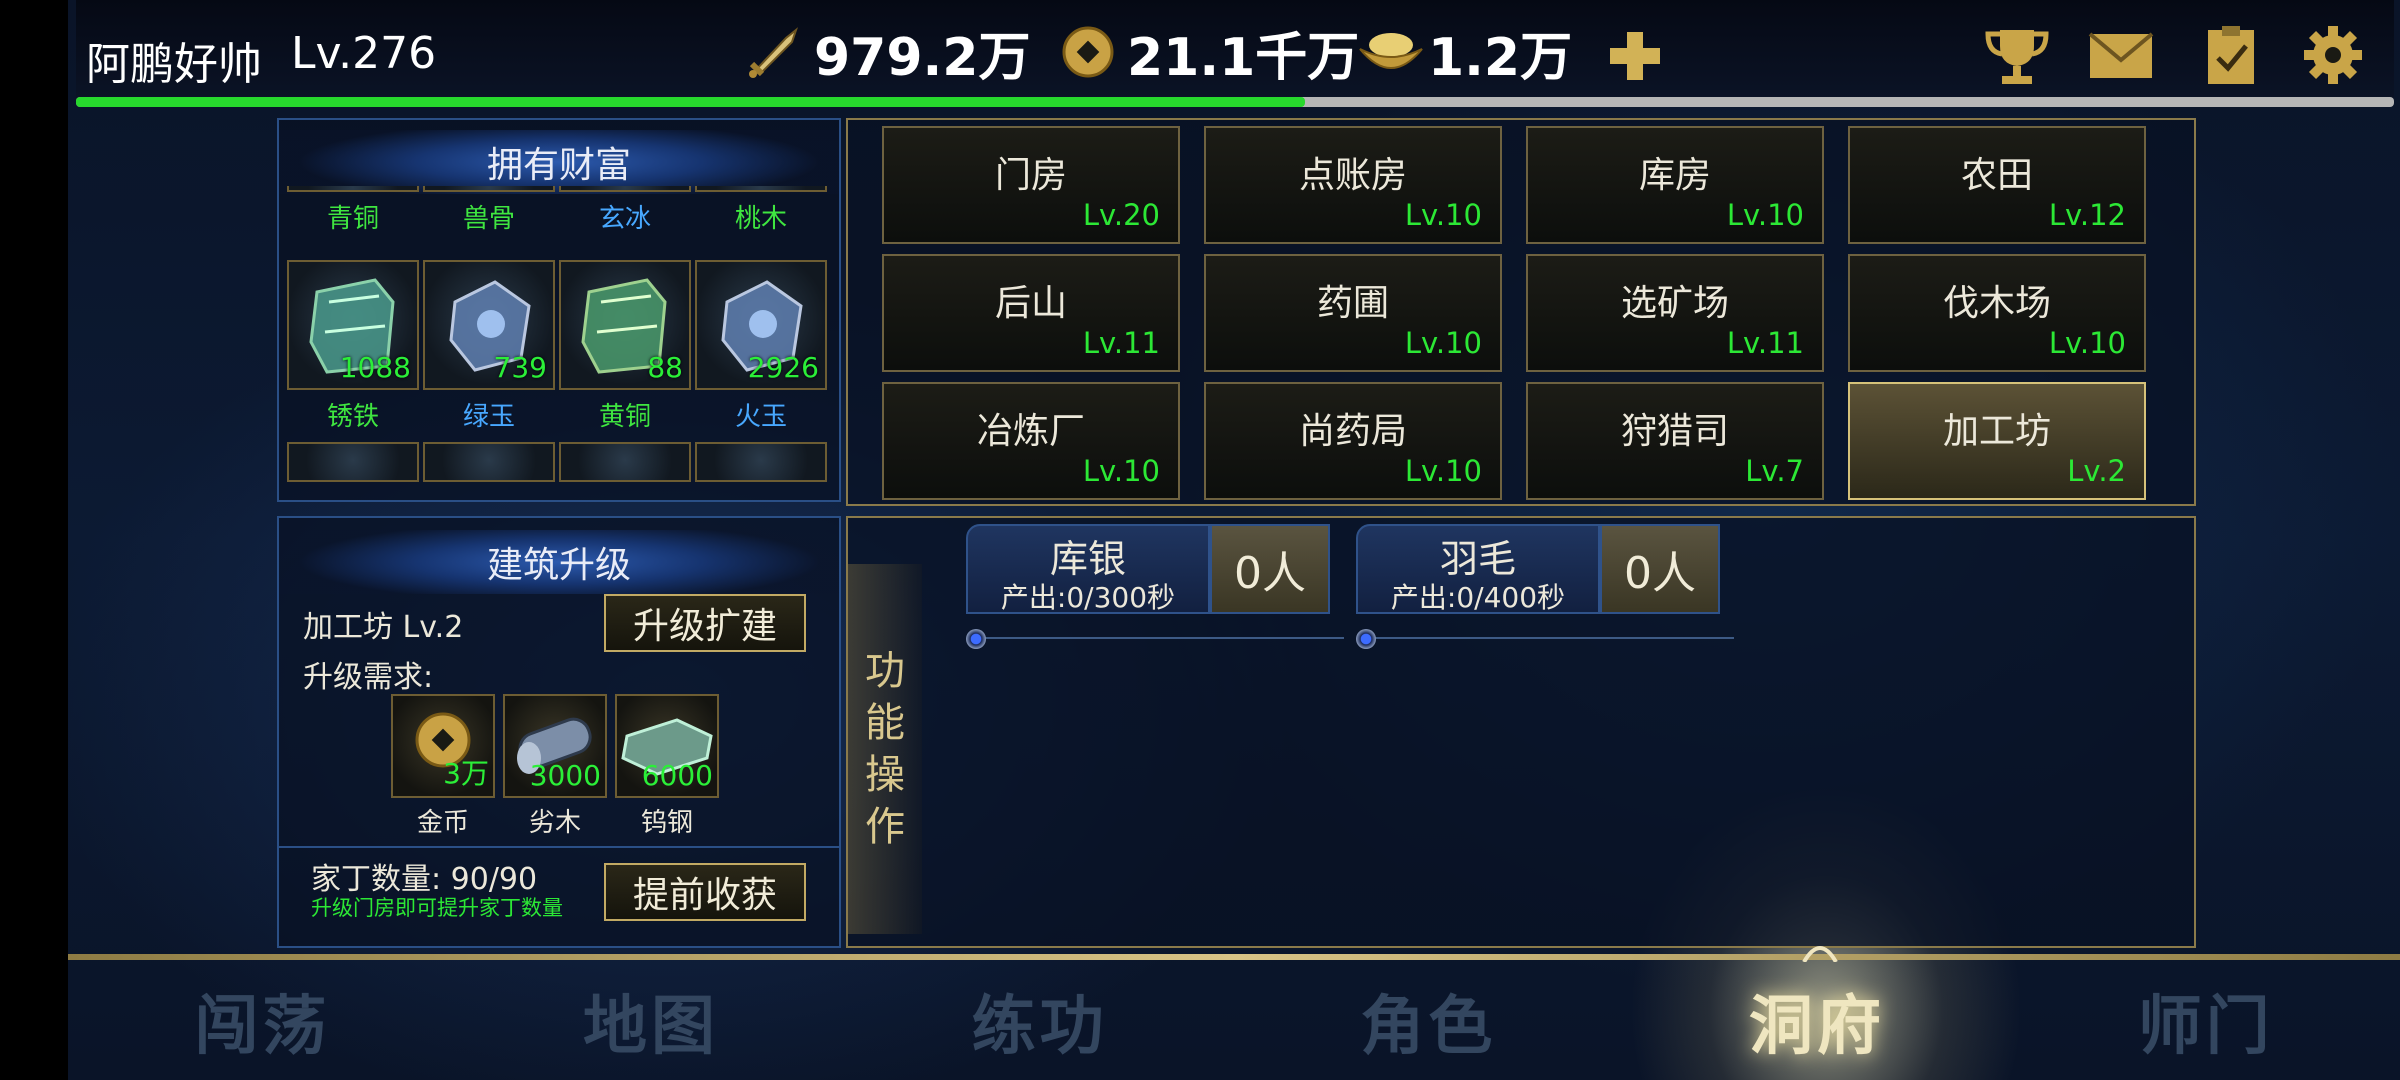 This screenshot has width=2400, height=1080. I want to click on gem-icon: 2926, so click(761, 325).